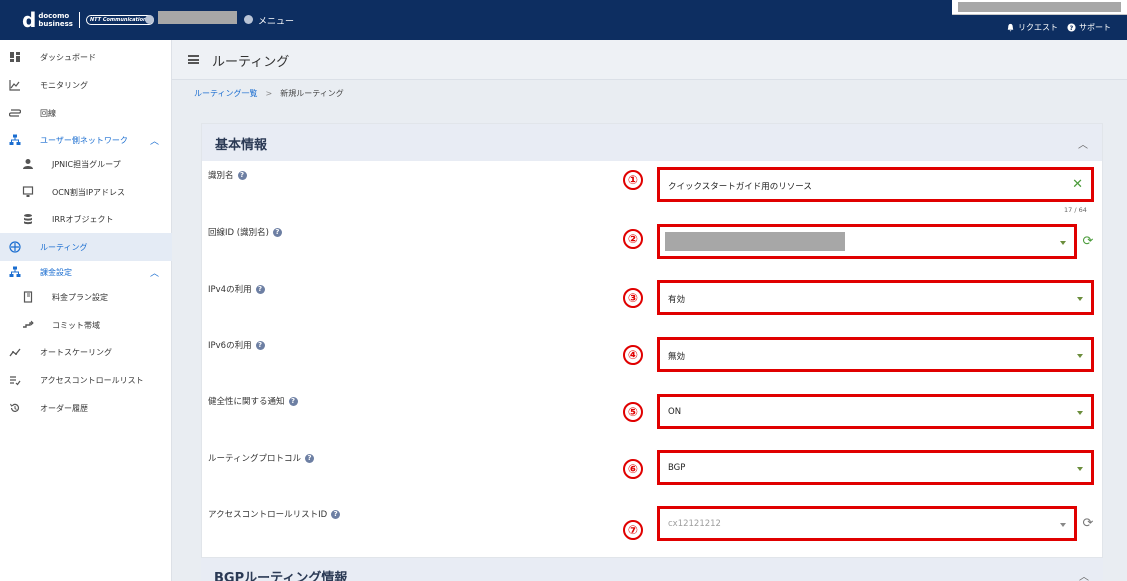  Describe the element at coordinates (86, 408) in the screenshot. I see `sidebar-item-order-history: オーダー履歴` at that location.